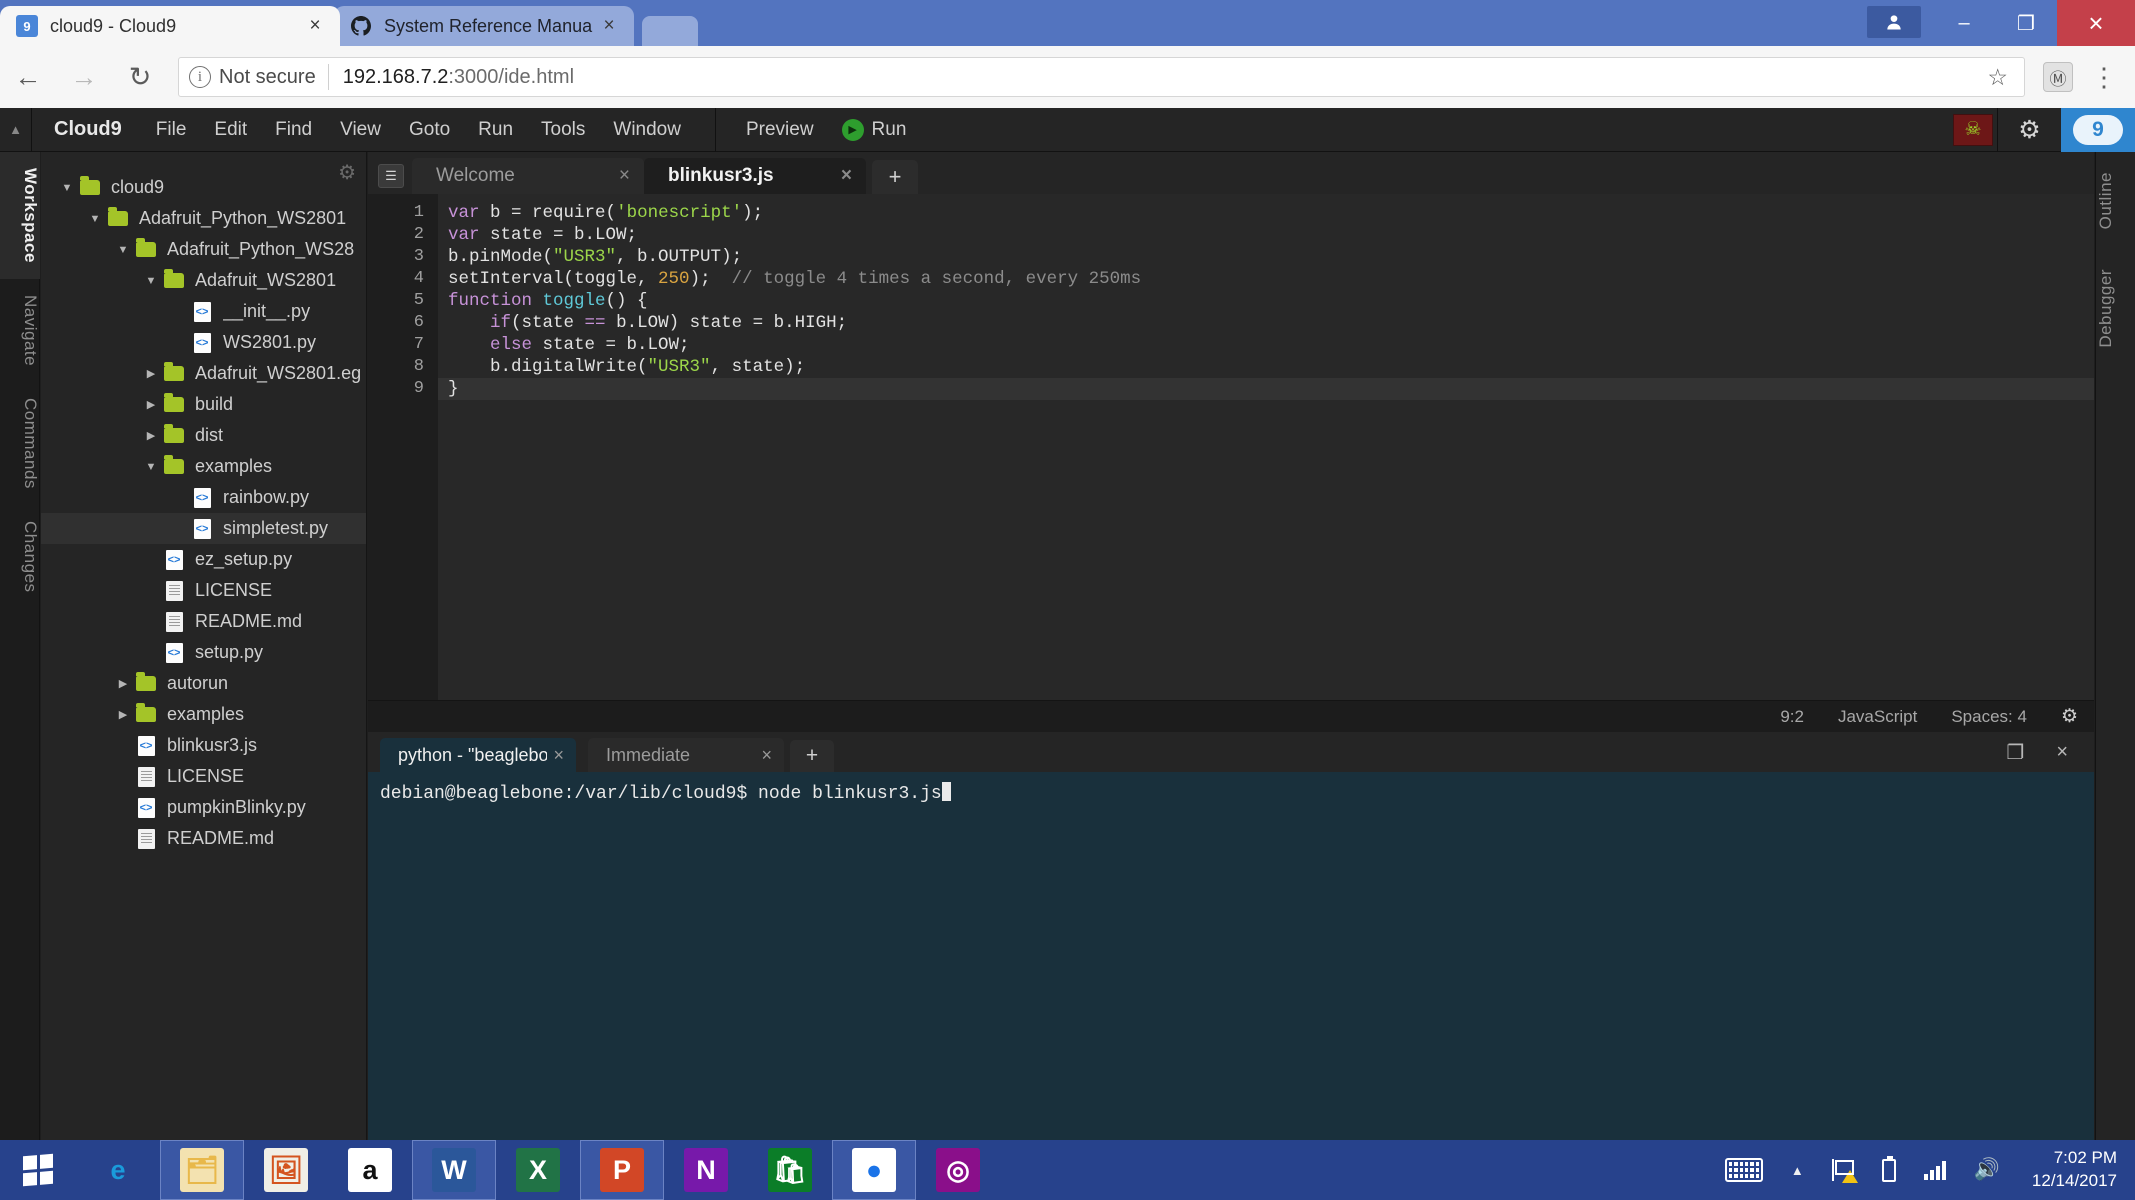 This screenshot has height=1200, width=2135. Describe the element at coordinates (203, 404) in the screenshot. I see `file-tree-folder: ▶ build` at that location.